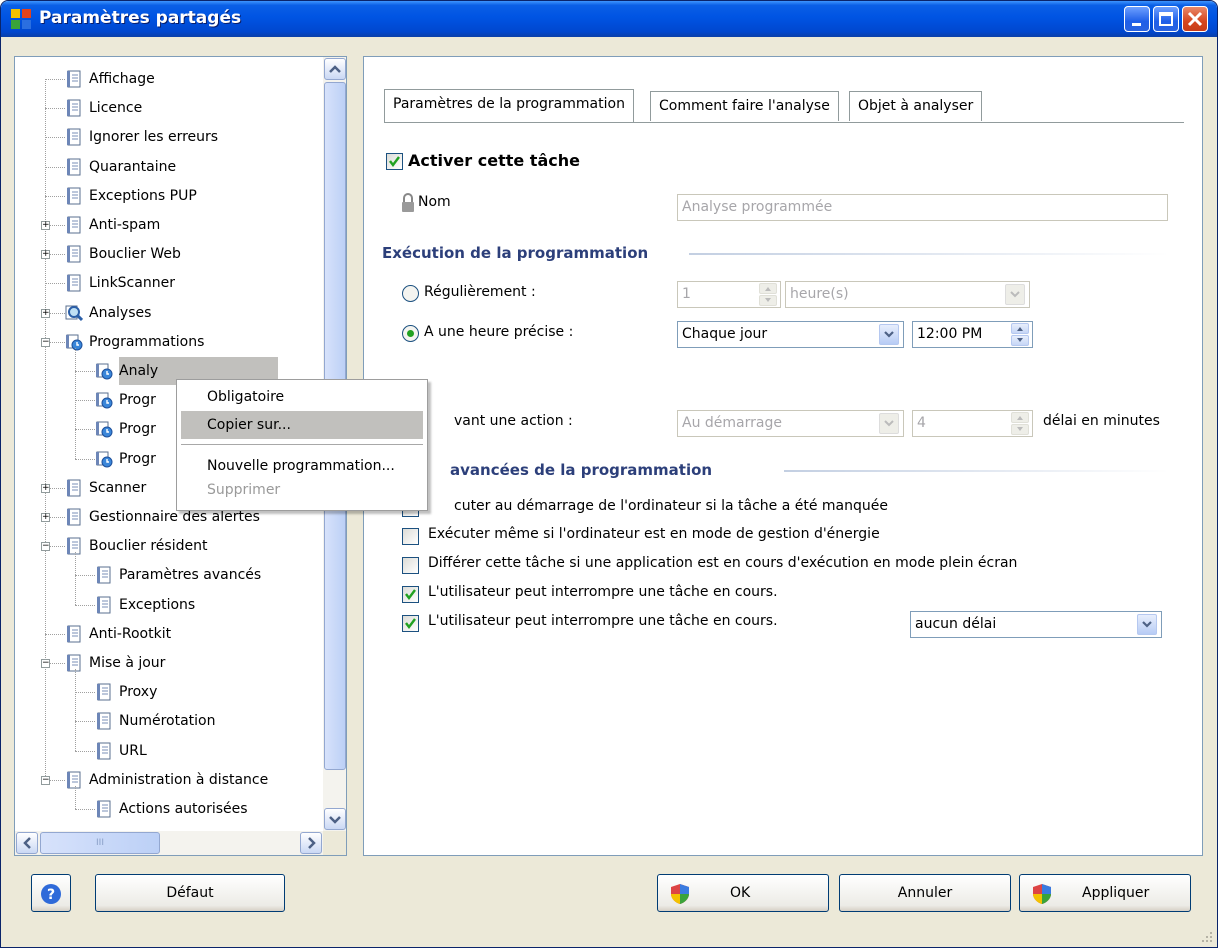 The width and height of the screenshot is (1218, 948). What do you see at coordinates (1166, 19) in the screenshot?
I see `maximize-button` at bounding box center [1166, 19].